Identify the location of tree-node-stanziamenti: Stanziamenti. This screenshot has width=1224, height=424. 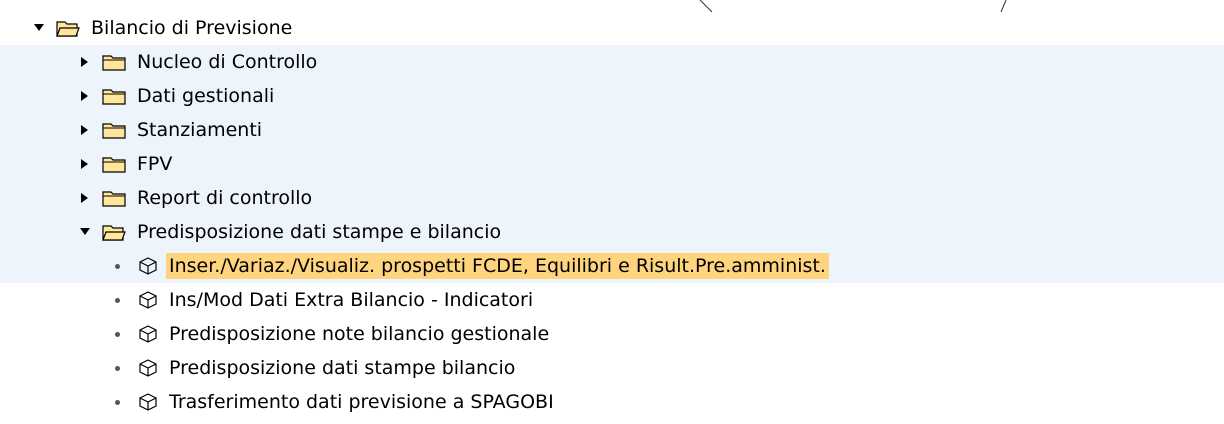
(612, 130).